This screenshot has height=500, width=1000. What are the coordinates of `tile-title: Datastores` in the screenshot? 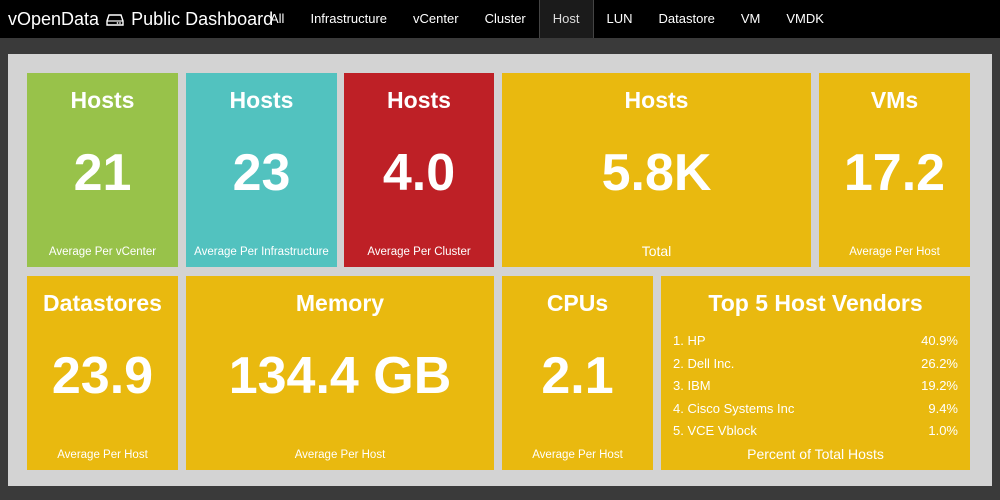 It's located at (102, 303).